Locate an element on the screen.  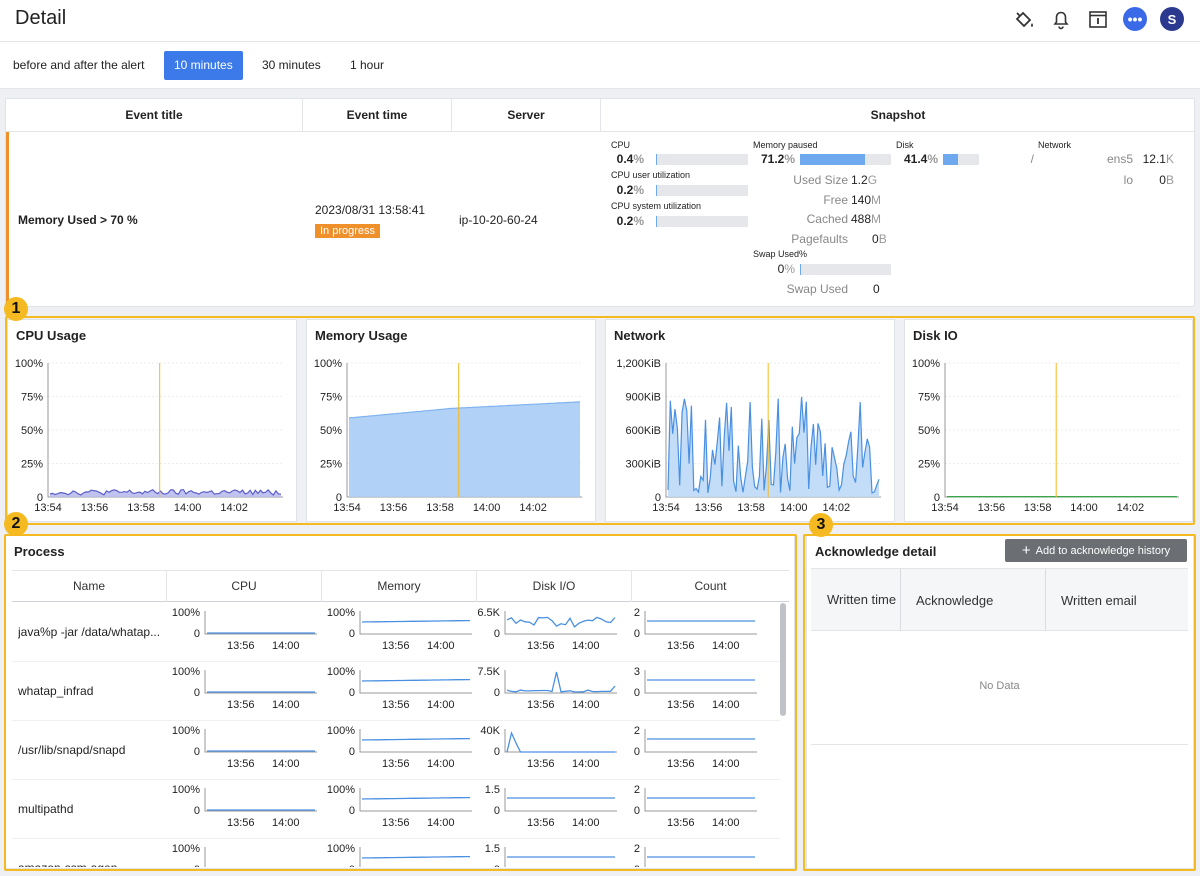
cpu-y-tick: 25% is located at coordinates (32, 465).